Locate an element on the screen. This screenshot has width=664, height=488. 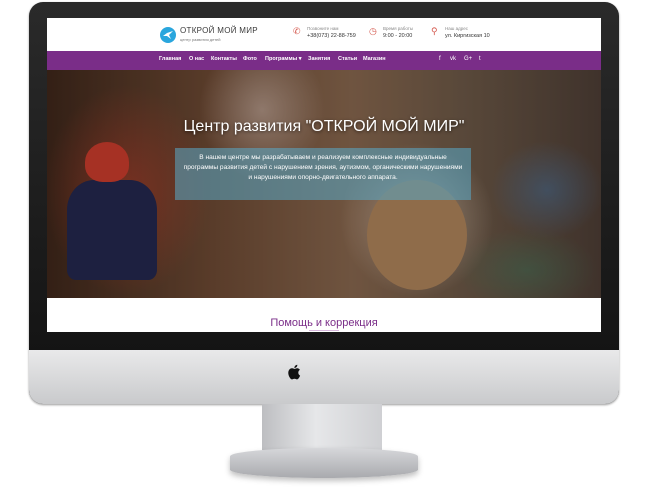
site-logo: ОТКРОЙ МОЙ МИР центр развития детей is located at coordinates (220, 35).